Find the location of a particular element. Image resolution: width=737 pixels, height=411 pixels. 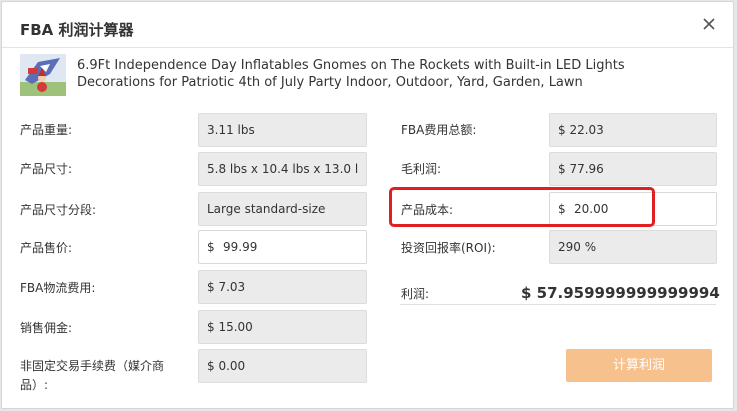

dimensions-field: 5.8 lbs x 10.4 lbs x 13.0 l is located at coordinates (282, 169).